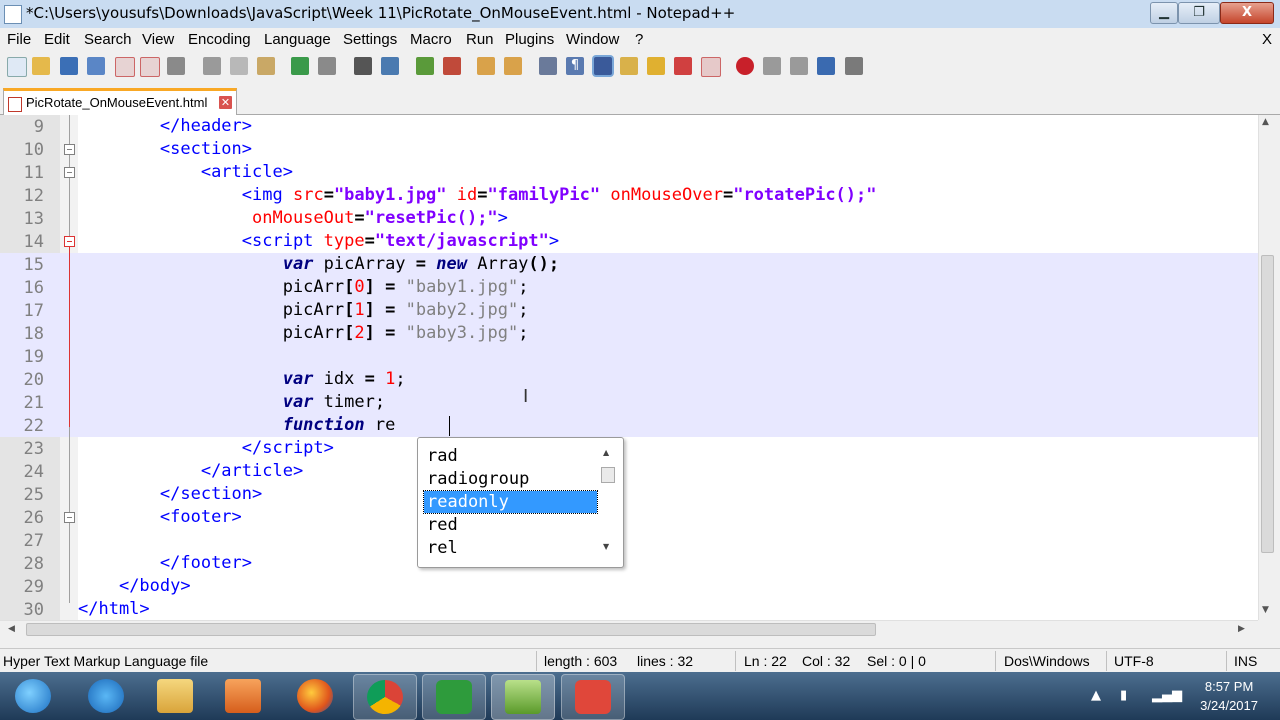 This screenshot has height=720, width=1280. What do you see at coordinates (385, 697) in the screenshot?
I see `taskbar-chrome` at bounding box center [385, 697].